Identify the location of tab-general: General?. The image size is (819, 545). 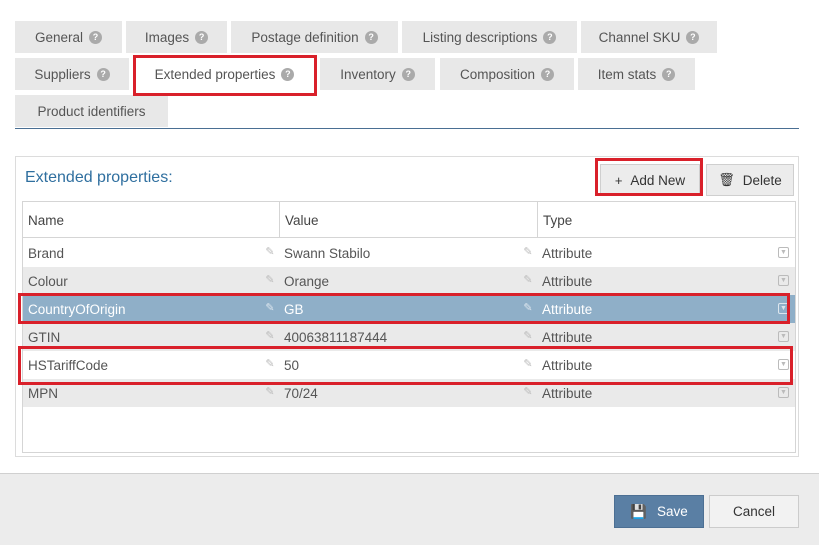
(68, 37).